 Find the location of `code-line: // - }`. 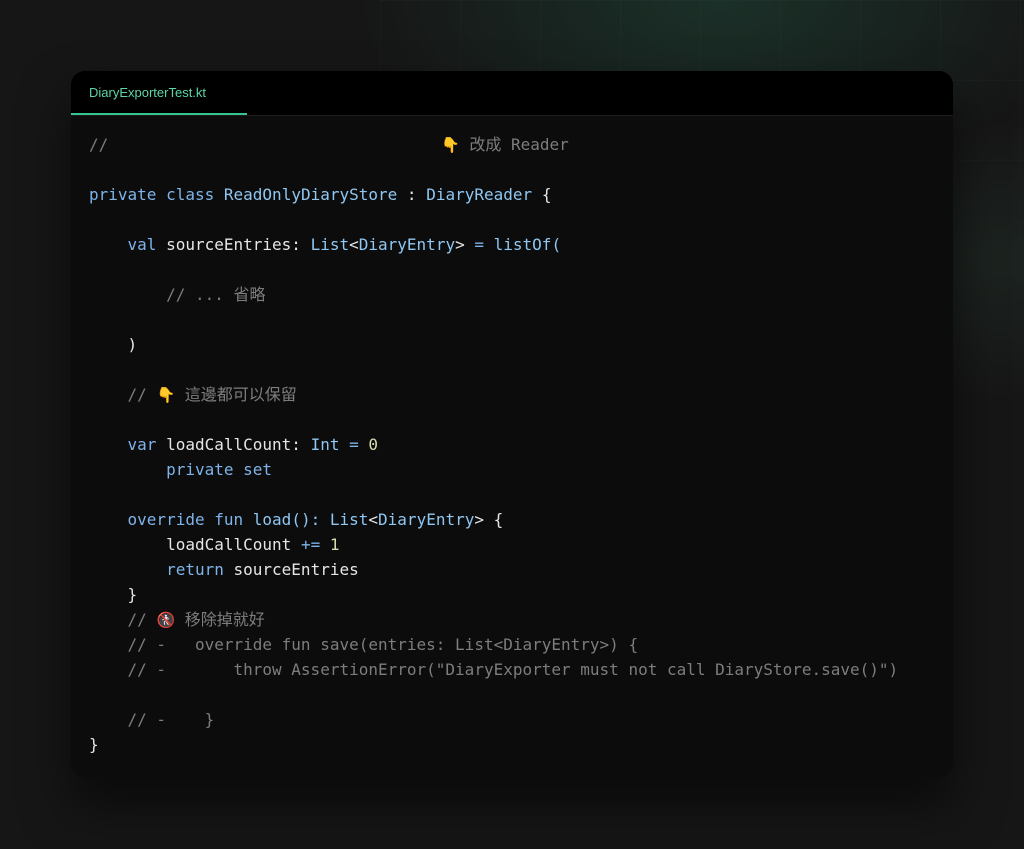

code-line: // - } is located at coordinates (516, 719).